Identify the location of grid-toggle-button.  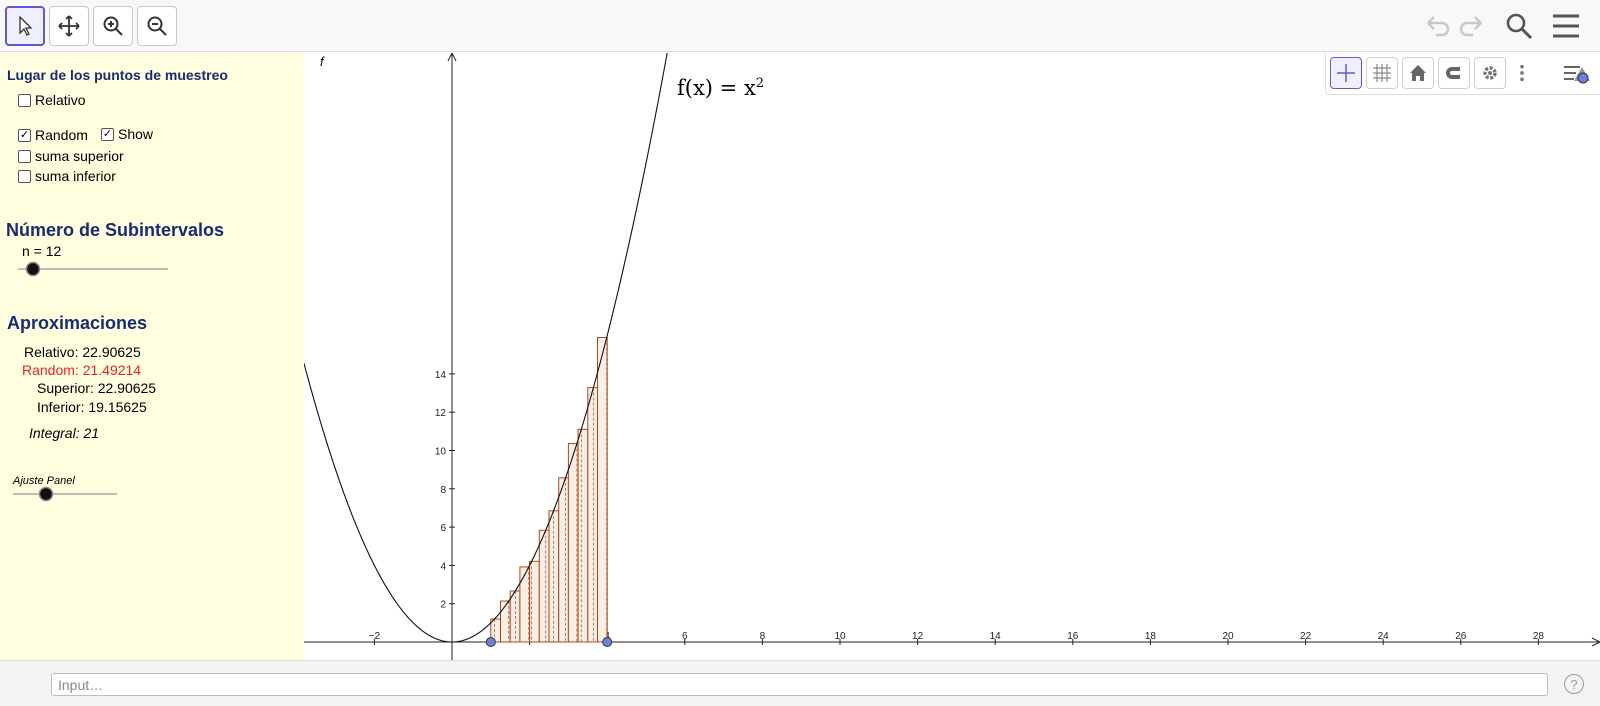
(1382, 73).